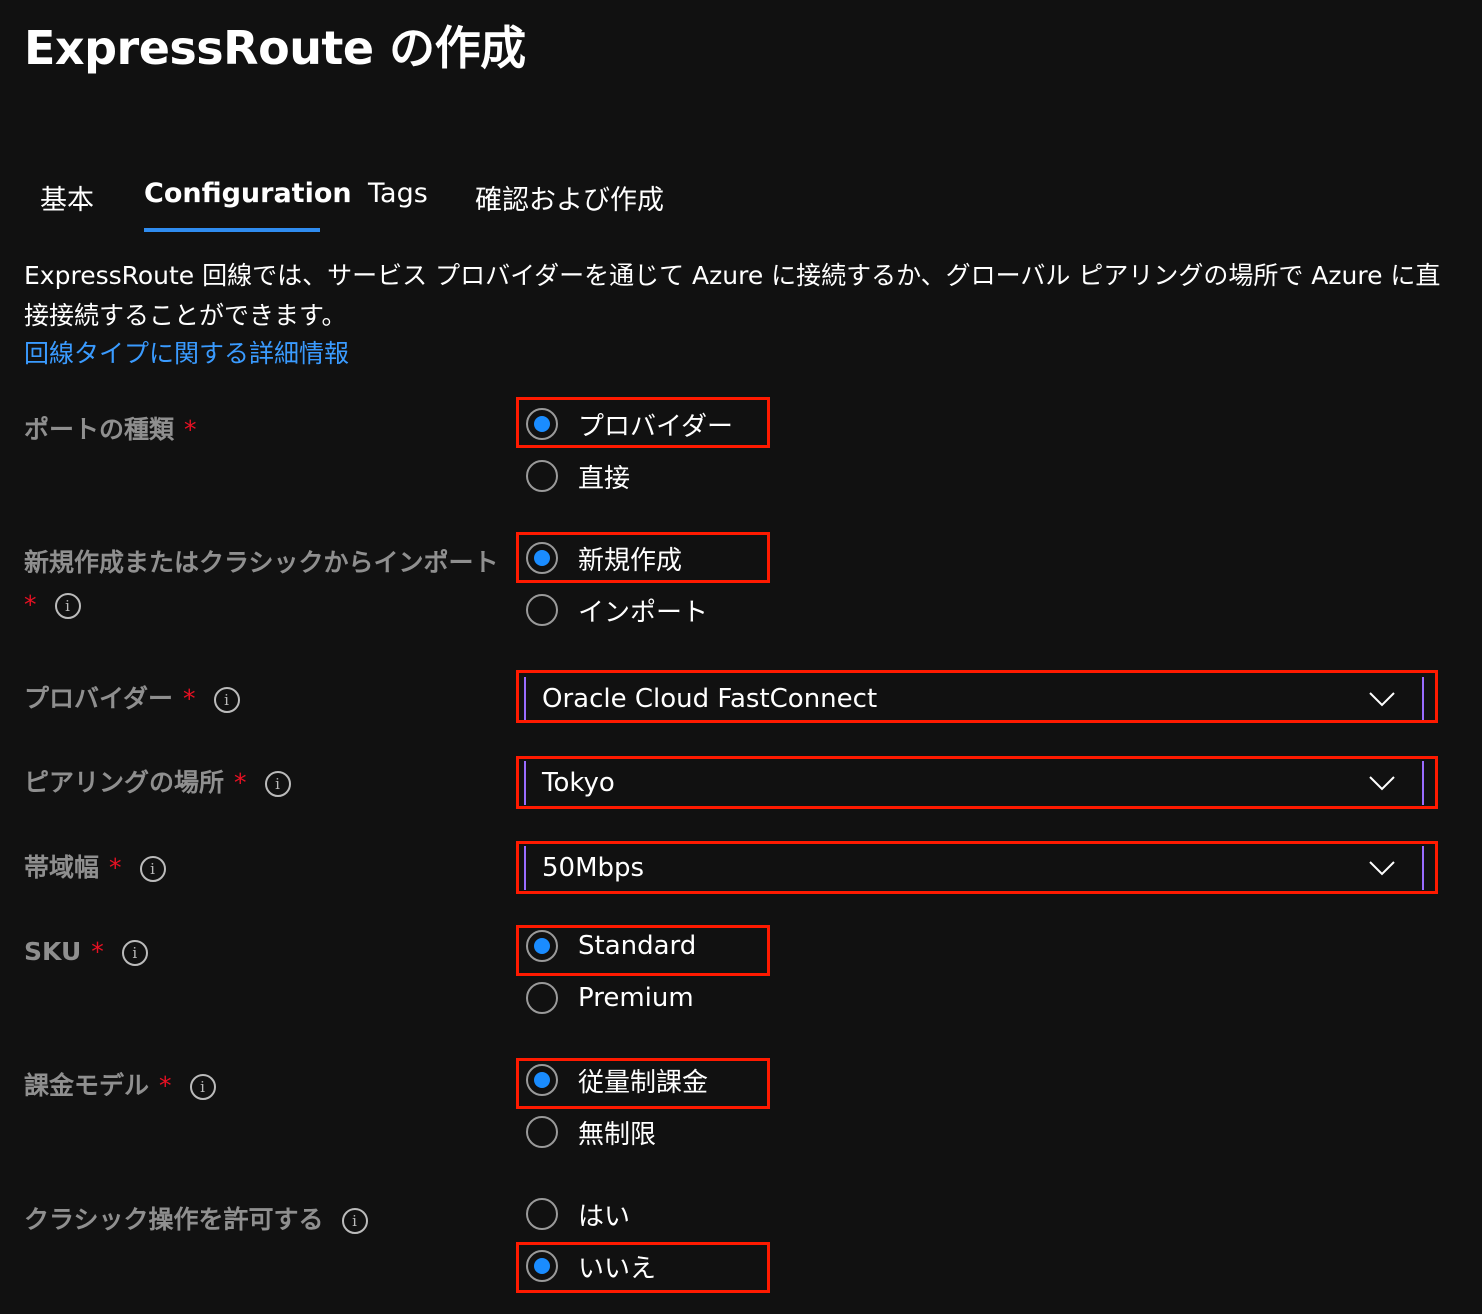  I want to click on sku-label-text: SKU, so click(53, 951).